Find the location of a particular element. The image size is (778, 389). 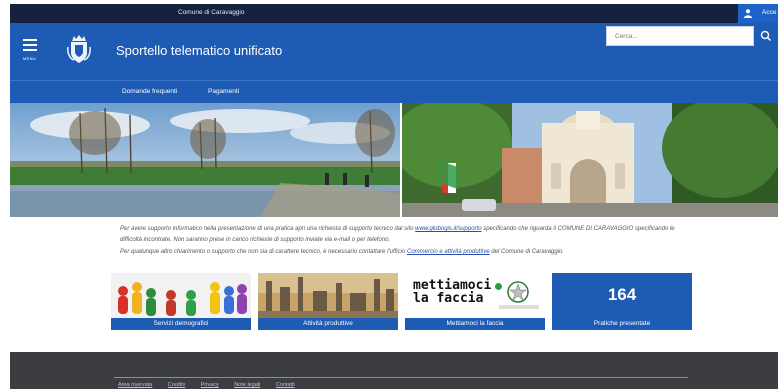

municipality-link: Comune di Caravaggio is located at coordinates (211, 12).